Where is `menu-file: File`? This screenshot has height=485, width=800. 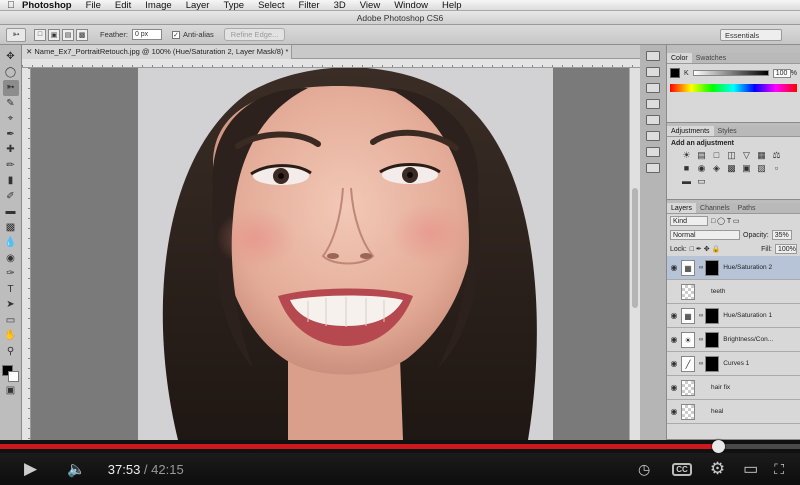
menu-file: File is located at coordinates (93, 5).